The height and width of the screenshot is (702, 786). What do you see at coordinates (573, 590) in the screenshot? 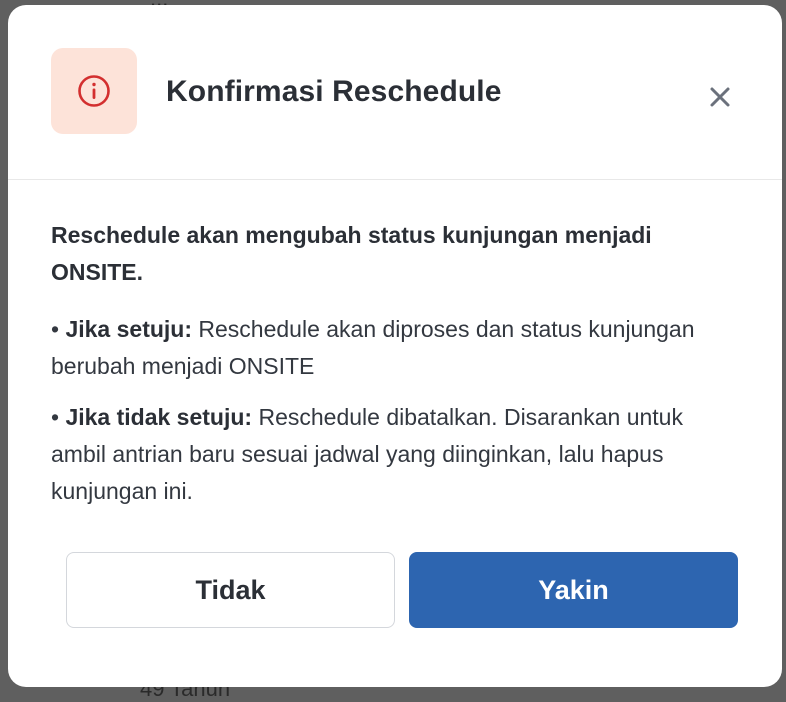
I see `confirm-button: Yakin` at bounding box center [573, 590].